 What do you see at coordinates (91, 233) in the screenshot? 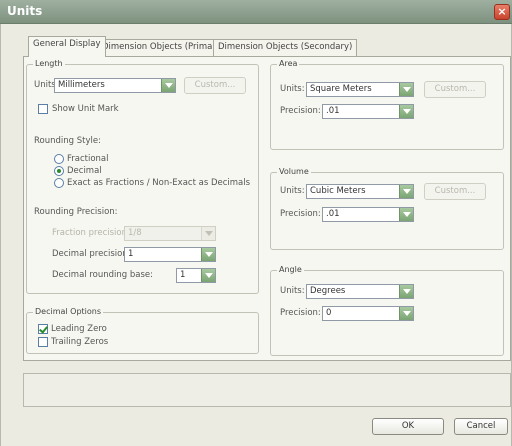
I see `fraction-precision-label: Fraction precision:` at bounding box center [91, 233].